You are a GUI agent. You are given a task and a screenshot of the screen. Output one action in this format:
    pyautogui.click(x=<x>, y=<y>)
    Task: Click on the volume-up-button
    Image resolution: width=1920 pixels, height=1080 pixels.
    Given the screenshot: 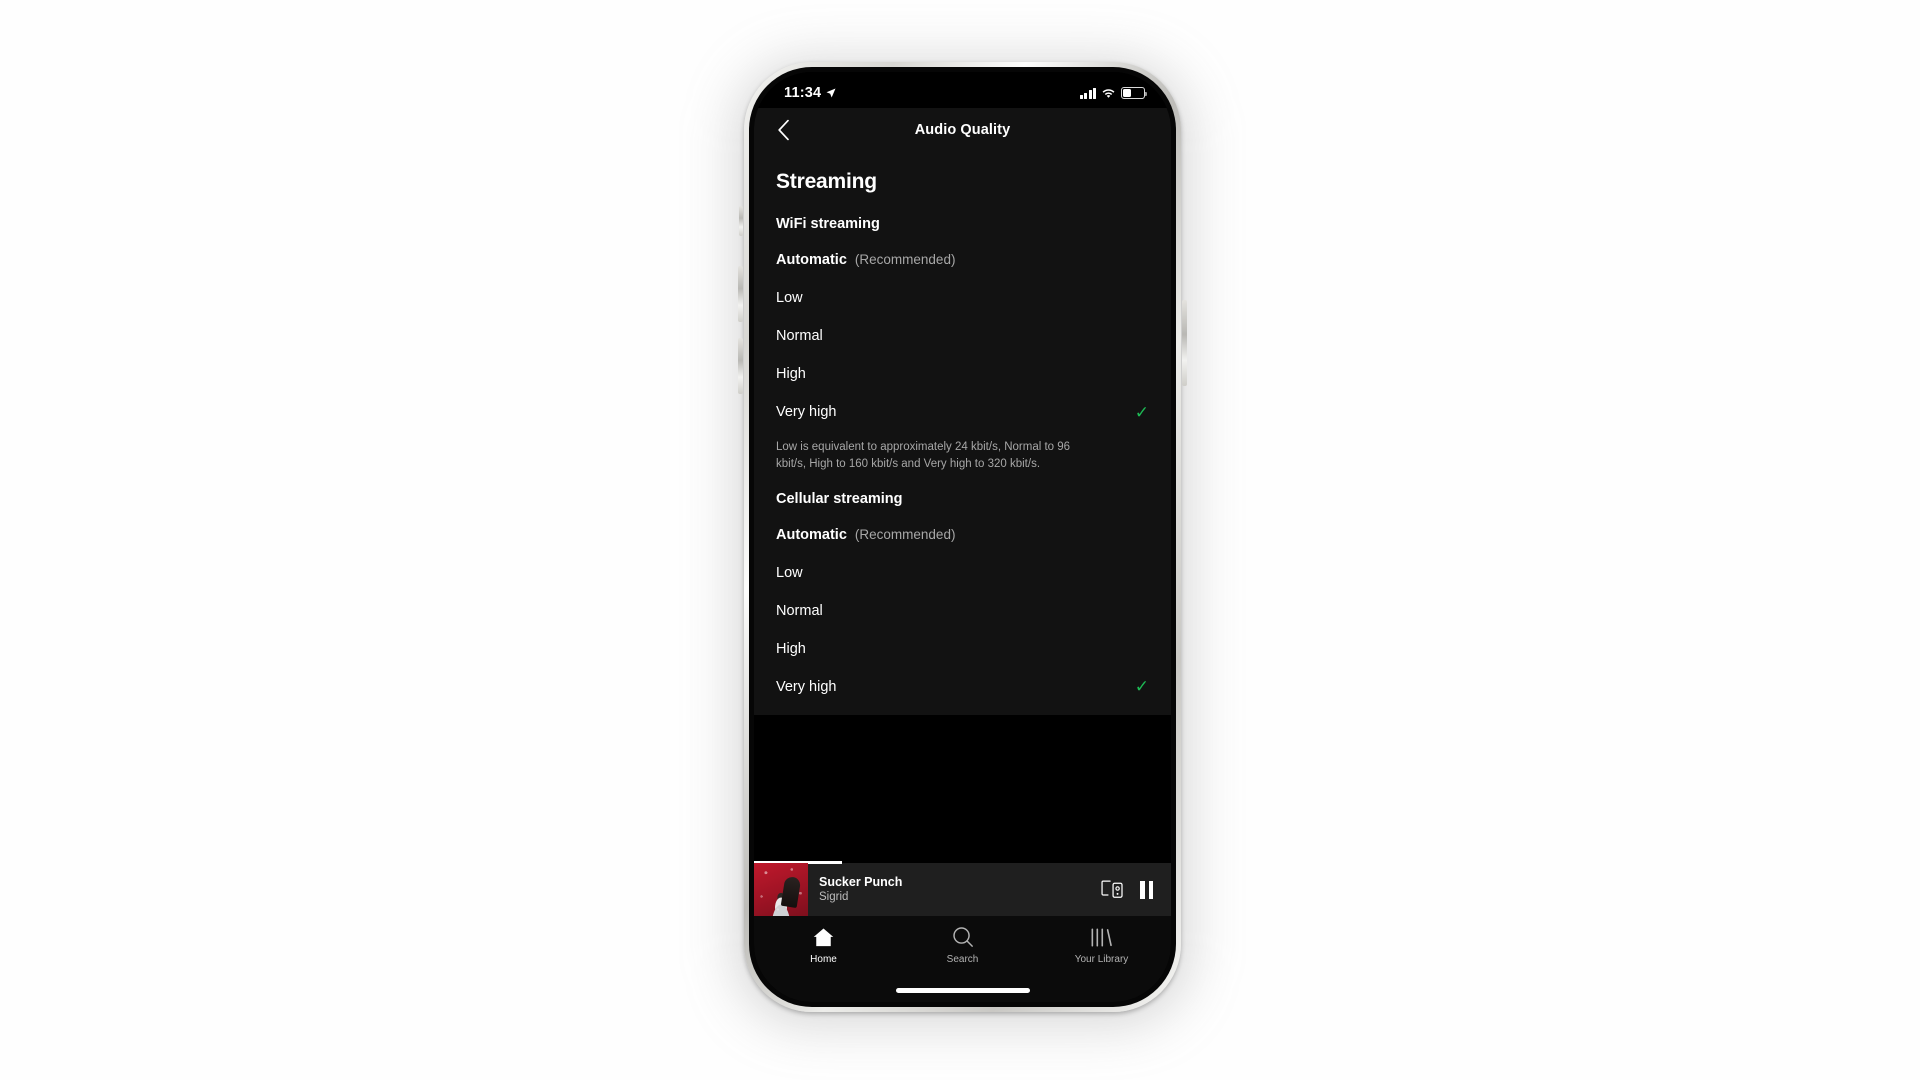 What is the action you would take?
    pyautogui.click(x=740, y=294)
    